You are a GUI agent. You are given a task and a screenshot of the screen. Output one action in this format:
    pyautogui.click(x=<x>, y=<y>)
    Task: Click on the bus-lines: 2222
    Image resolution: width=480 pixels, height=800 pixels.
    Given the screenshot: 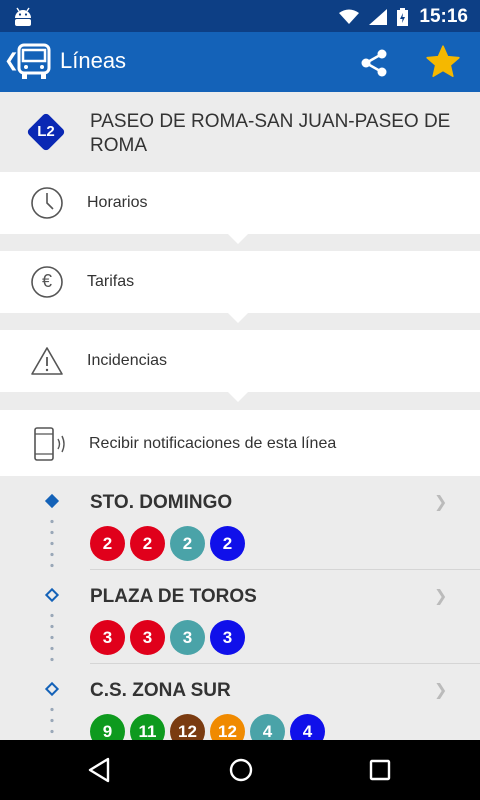 What is the action you would take?
    pyautogui.click(x=167, y=543)
    